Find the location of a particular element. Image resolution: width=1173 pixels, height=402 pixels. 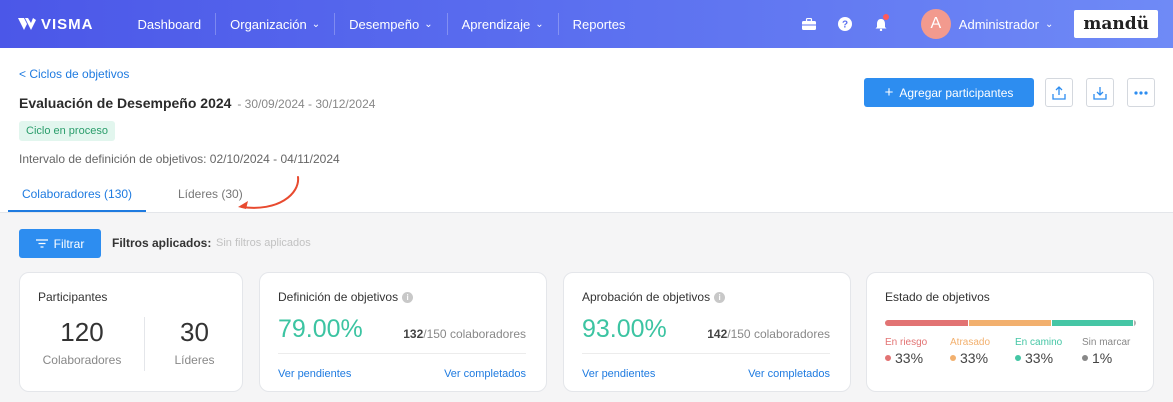

visma-logo-icon is located at coordinates (27, 24).